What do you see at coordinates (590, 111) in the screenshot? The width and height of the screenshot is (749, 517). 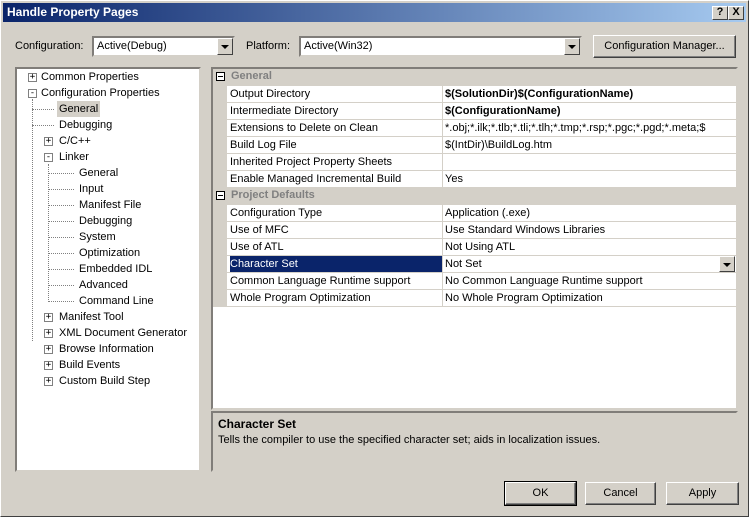 I see `property-value: $(ConfigurationName)` at bounding box center [590, 111].